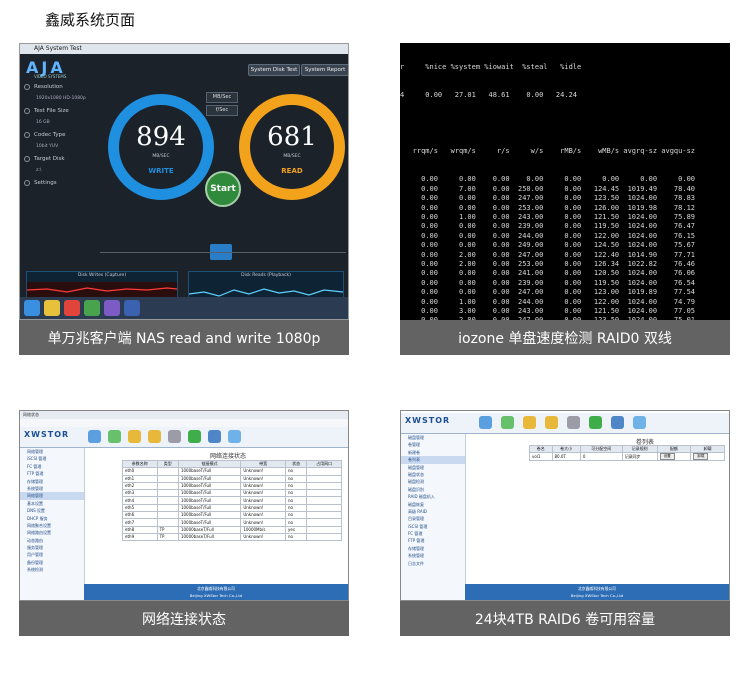 This screenshot has width=750, height=676. I want to click on sidebar-item: 基本设置, so click(52, 503).